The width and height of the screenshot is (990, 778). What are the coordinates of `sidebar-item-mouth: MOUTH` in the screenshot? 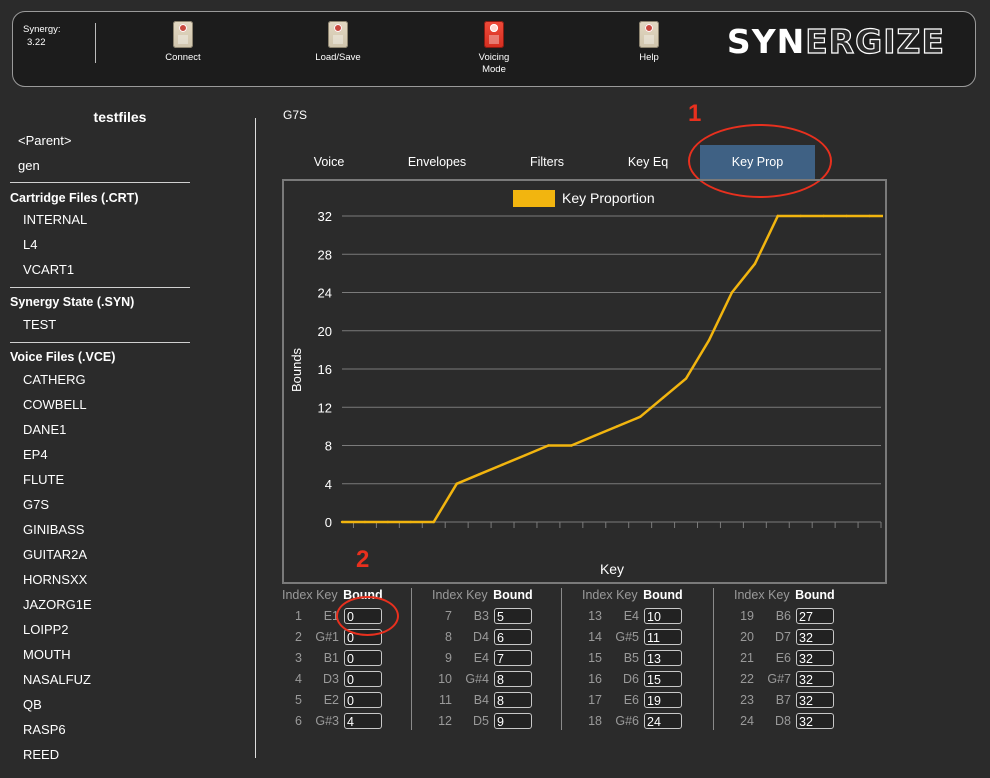 It's located at (47, 654).